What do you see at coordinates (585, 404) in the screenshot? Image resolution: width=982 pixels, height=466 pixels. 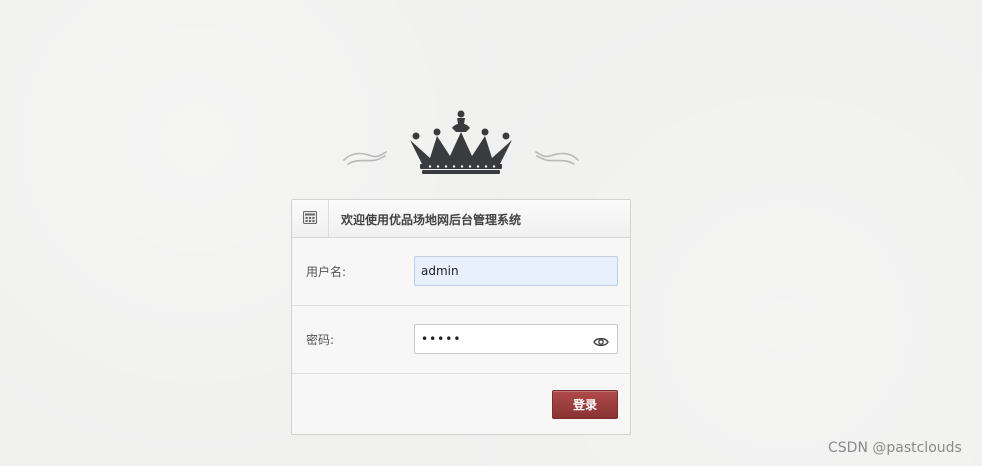 I see `login-button: 登录` at bounding box center [585, 404].